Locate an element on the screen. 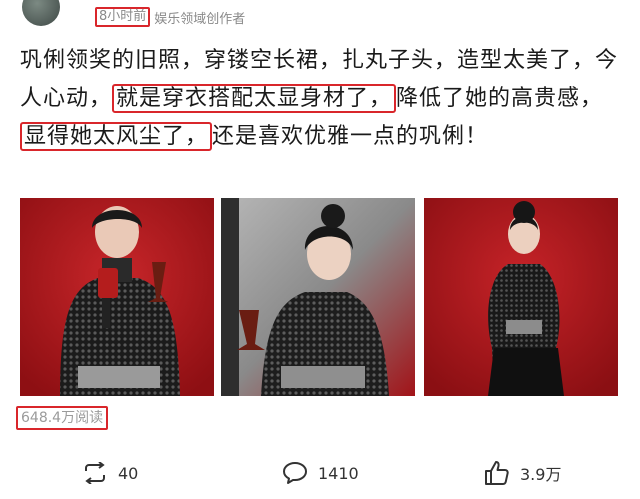 This screenshot has width=640, height=499. repost-icon is located at coordinates (95, 473).